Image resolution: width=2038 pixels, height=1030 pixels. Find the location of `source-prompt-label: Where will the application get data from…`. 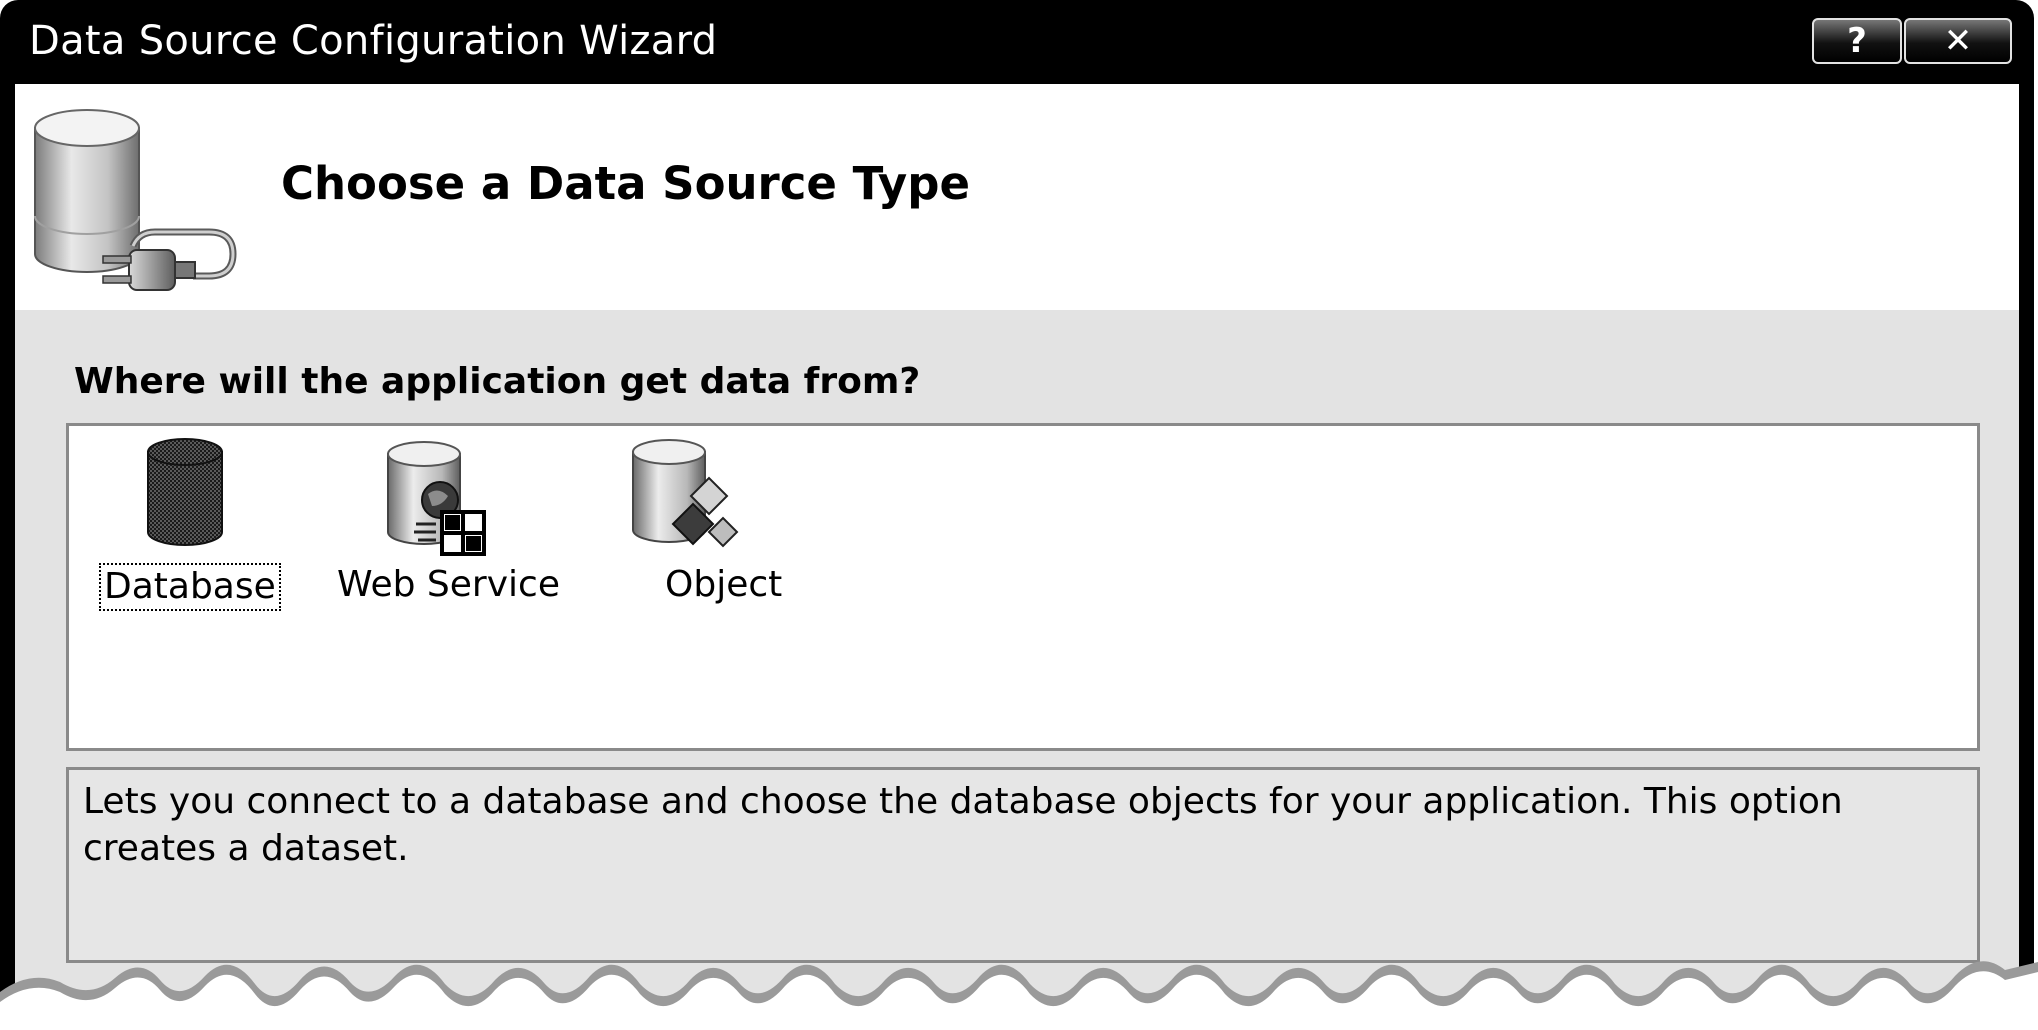

source-prompt-label: Where will the application get data from… is located at coordinates (497, 381).